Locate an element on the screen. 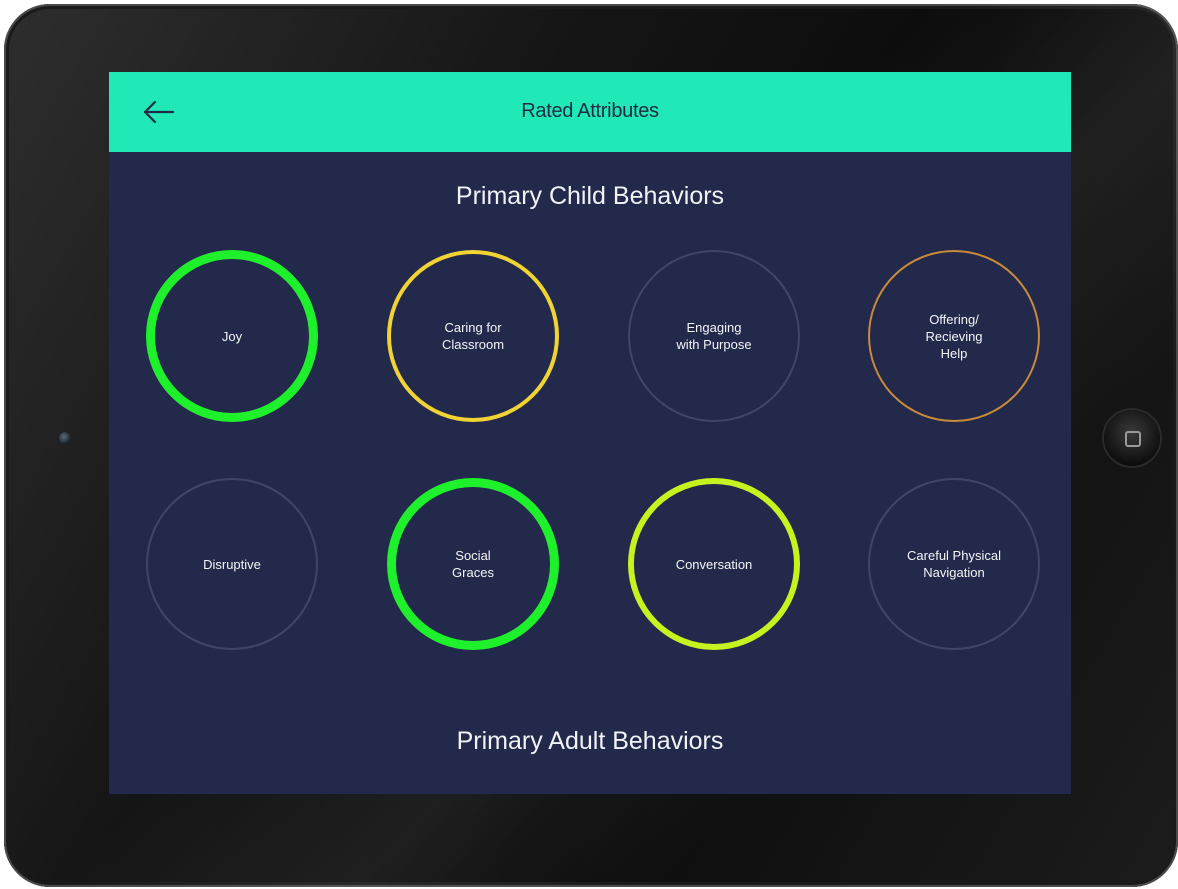 The height and width of the screenshot is (889, 1178). attribute-joy: Joy is located at coordinates (232, 336).